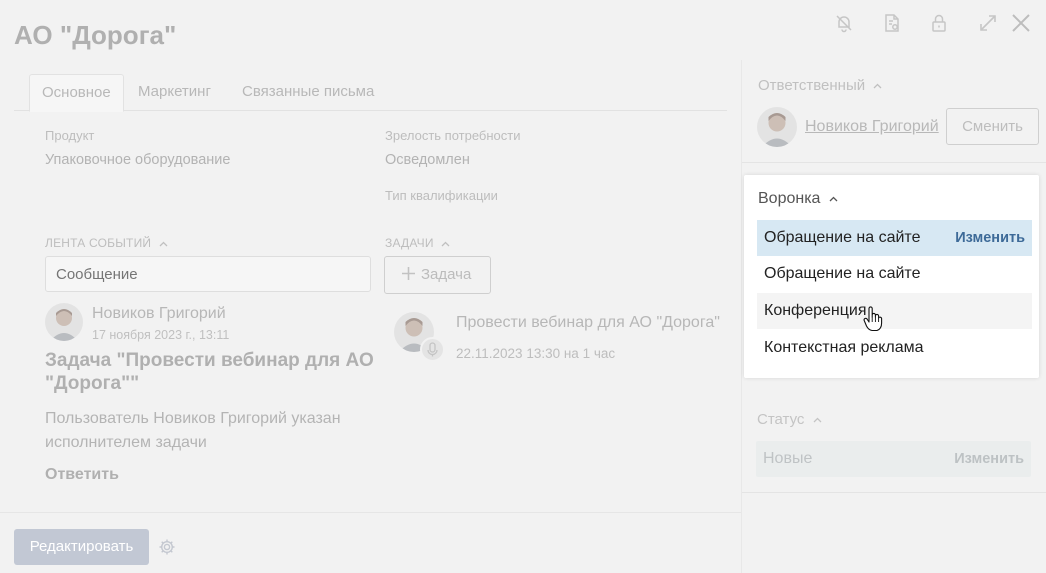 The width and height of the screenshot is (1046, 573). I want to click on feed-section-header: ЛЕНТА СОБЫТИЙ, so click(106, 243).